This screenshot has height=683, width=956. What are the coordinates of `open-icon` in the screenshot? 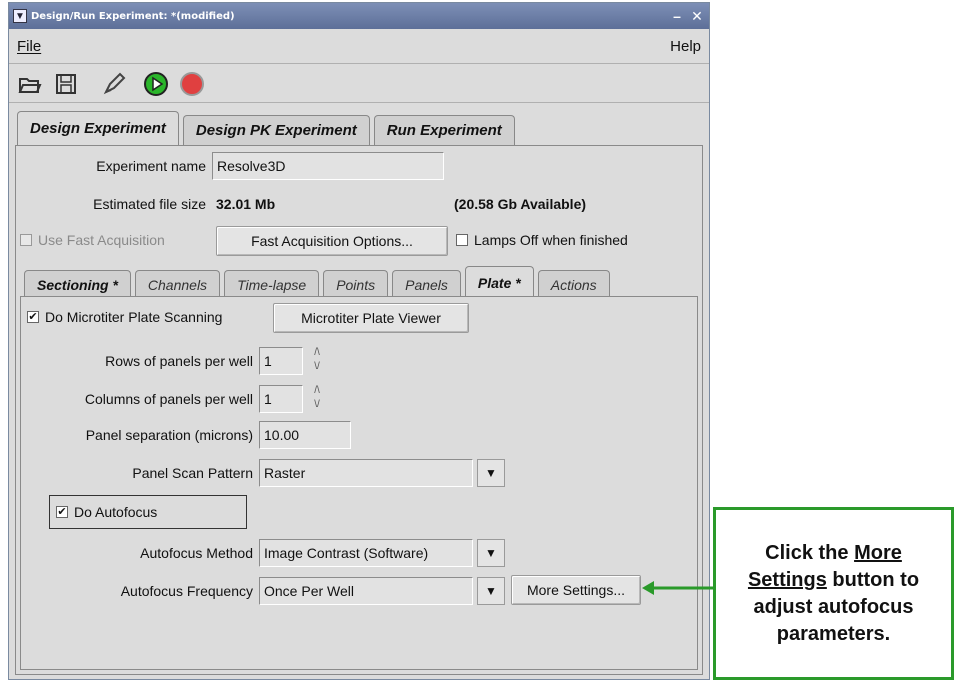 It's located at (30, 84).